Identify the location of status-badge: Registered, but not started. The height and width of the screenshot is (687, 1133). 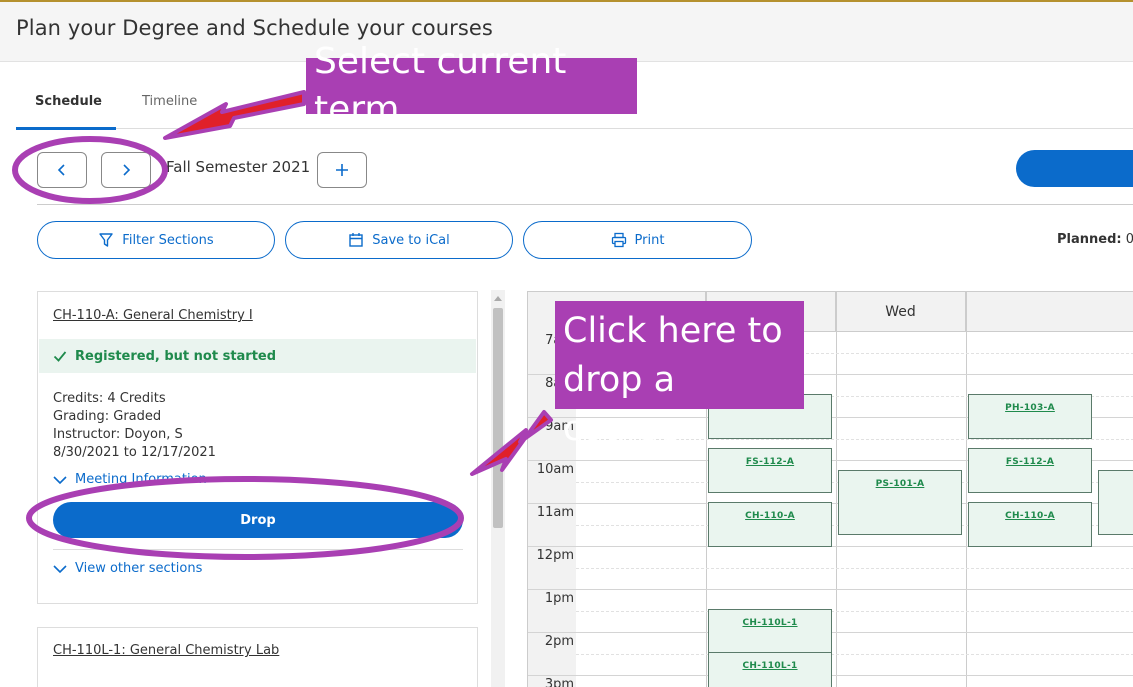
(257, 356).